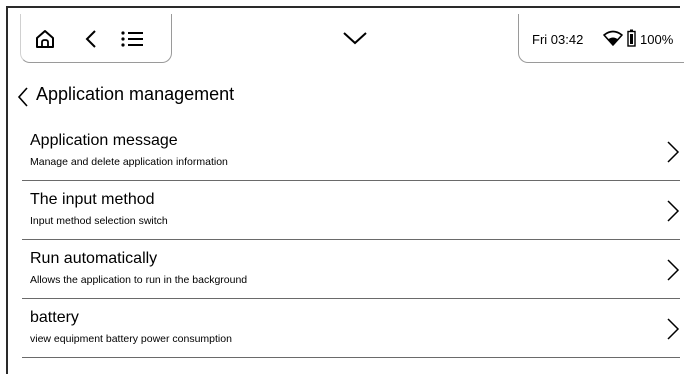 The width and height of the screenshot is (684, 378). Describe the element at coordinates (613, 40) in the screenshot. I see `wifi-icon` at that location.